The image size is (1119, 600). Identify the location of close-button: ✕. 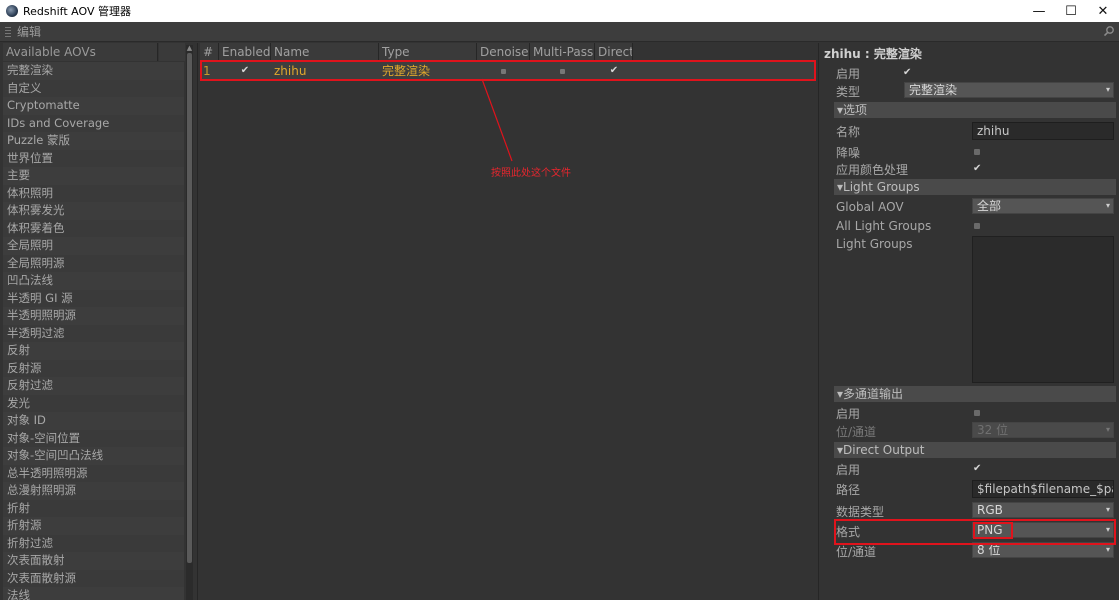
(1103, 11).